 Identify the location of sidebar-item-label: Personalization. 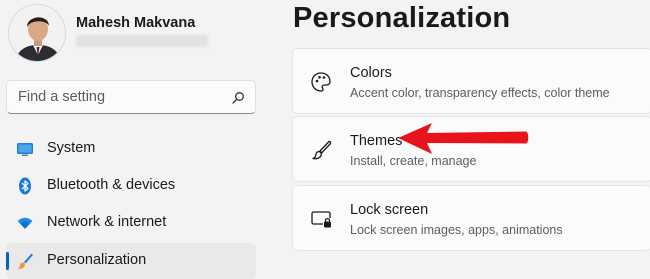
(97, 260).